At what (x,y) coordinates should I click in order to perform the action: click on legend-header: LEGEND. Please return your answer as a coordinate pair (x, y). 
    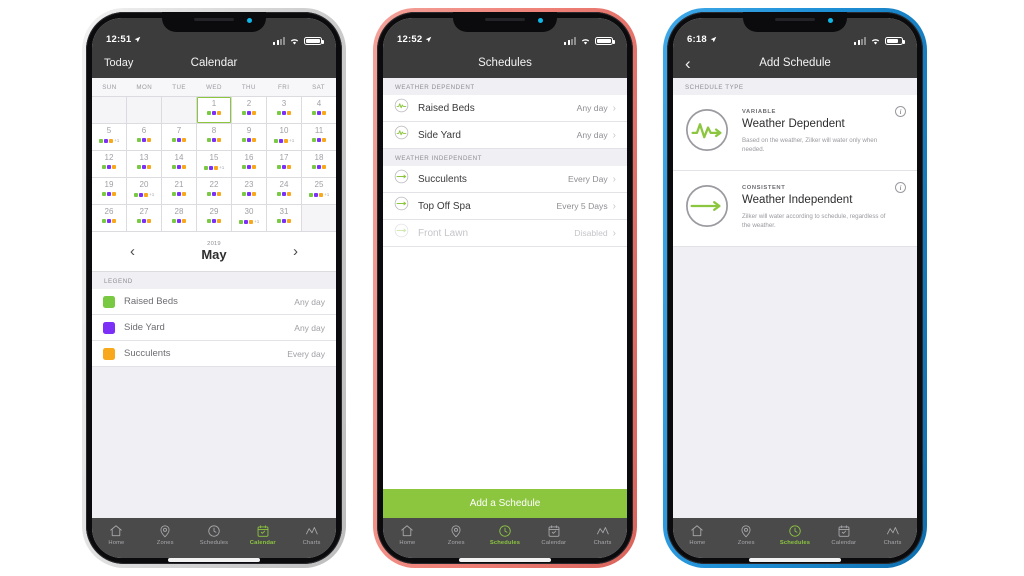
    Looking at the image, I should click on (214, 280).